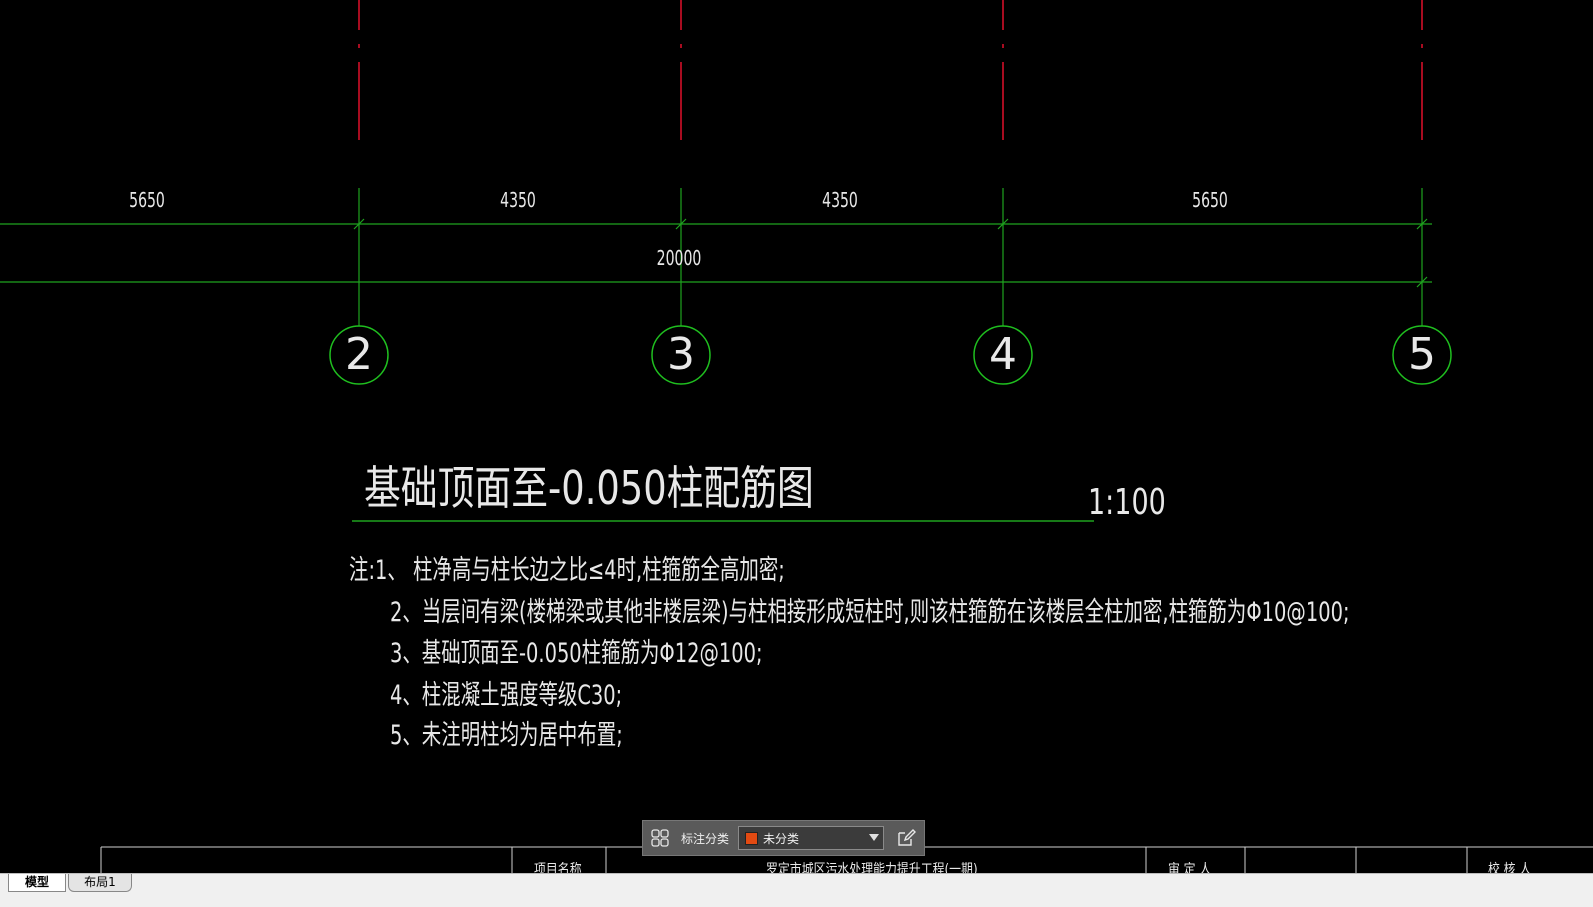 The height and width of the screenshot is (907, 1593). Describe the element at coordinates (359, 354) in the screenshot. I see `axis-label: 2` at that location.